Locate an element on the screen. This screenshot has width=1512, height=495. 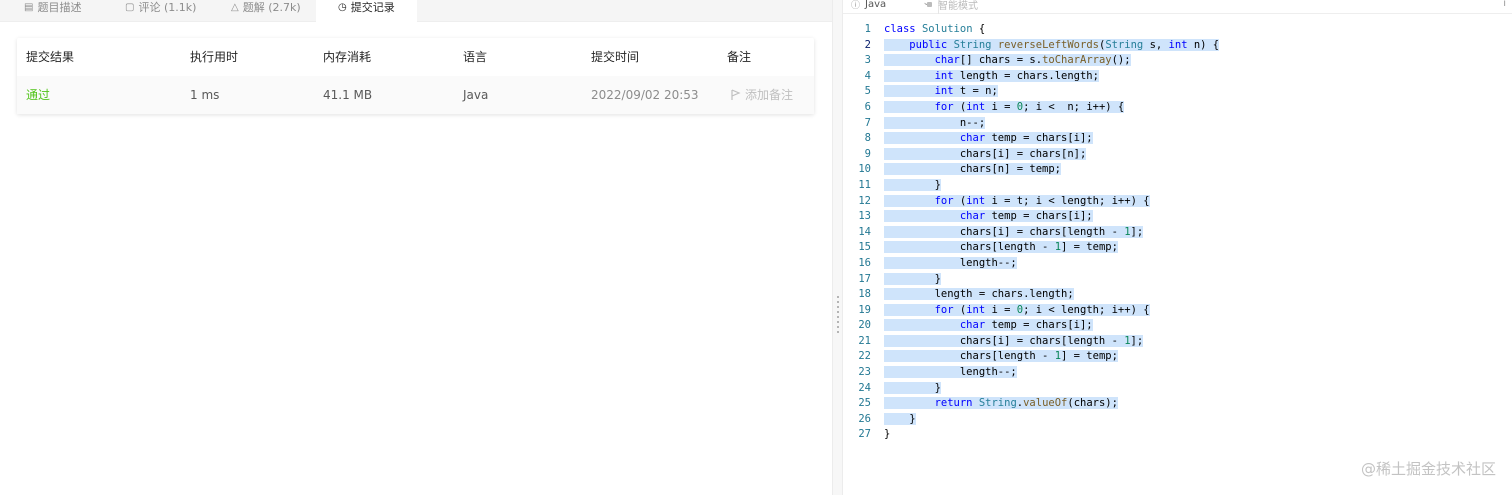
watermark: @稀土掘金技术社区 is located at coordinates (1428, 469).